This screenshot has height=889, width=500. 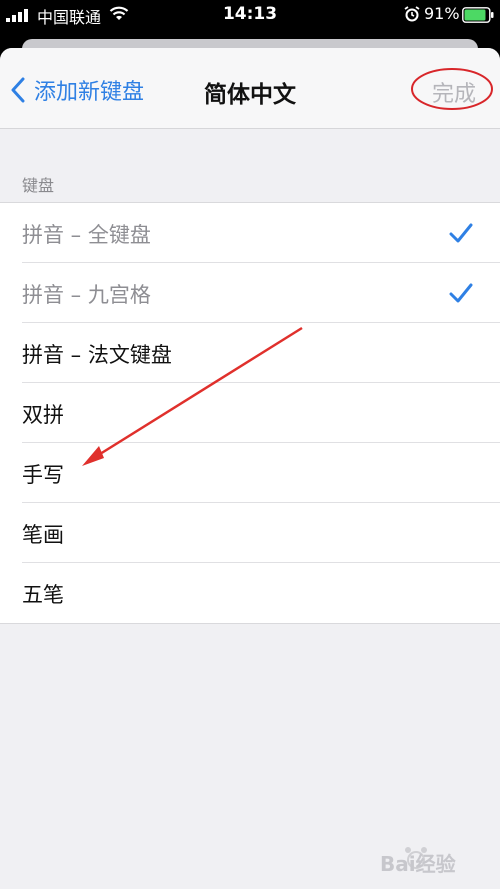 I want to click on keyboard-label: 拼音 – 全键盘, so click(x=86, y=235).